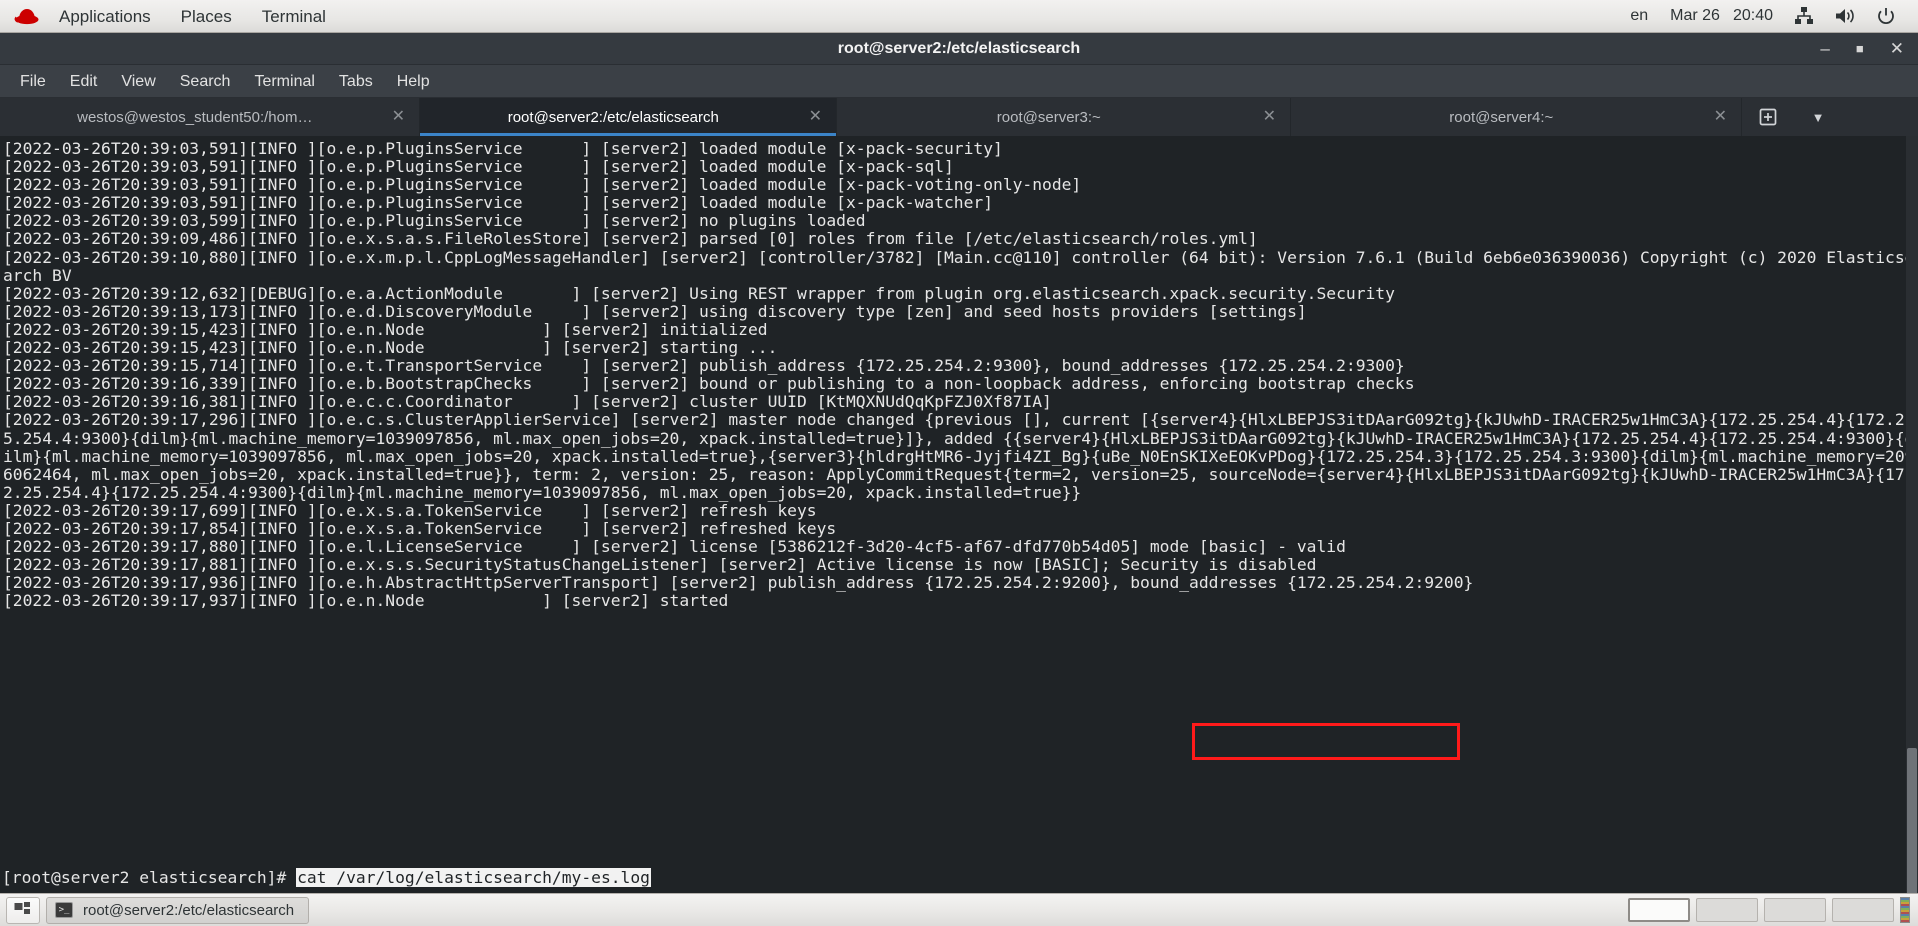 This screenshot has height=926, width=1918. I want to click on window-title: root@server2:/etc/elasticsearch, so click(959, 48).